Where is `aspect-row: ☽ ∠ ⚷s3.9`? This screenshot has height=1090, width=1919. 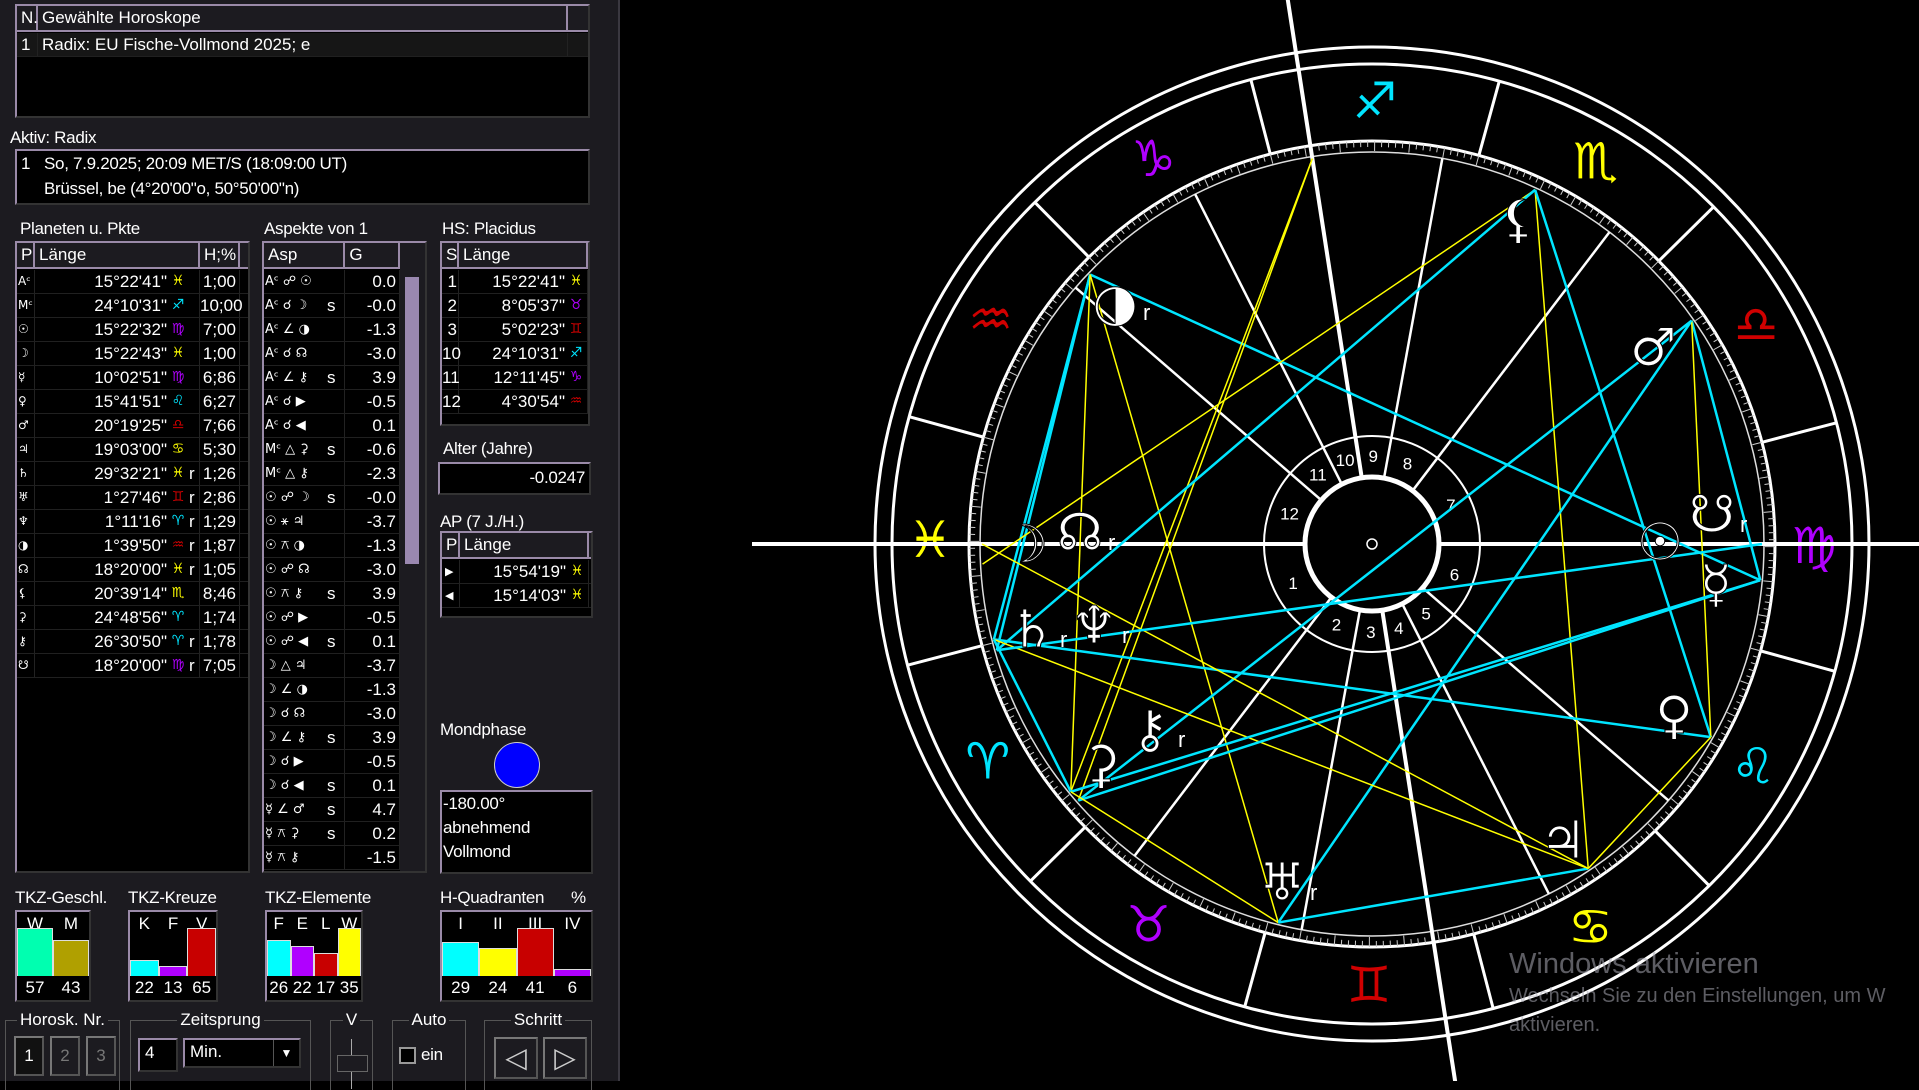
aspect-row: ☽ ∠ ⚷s3.9 is located at coordinates (332, 738).